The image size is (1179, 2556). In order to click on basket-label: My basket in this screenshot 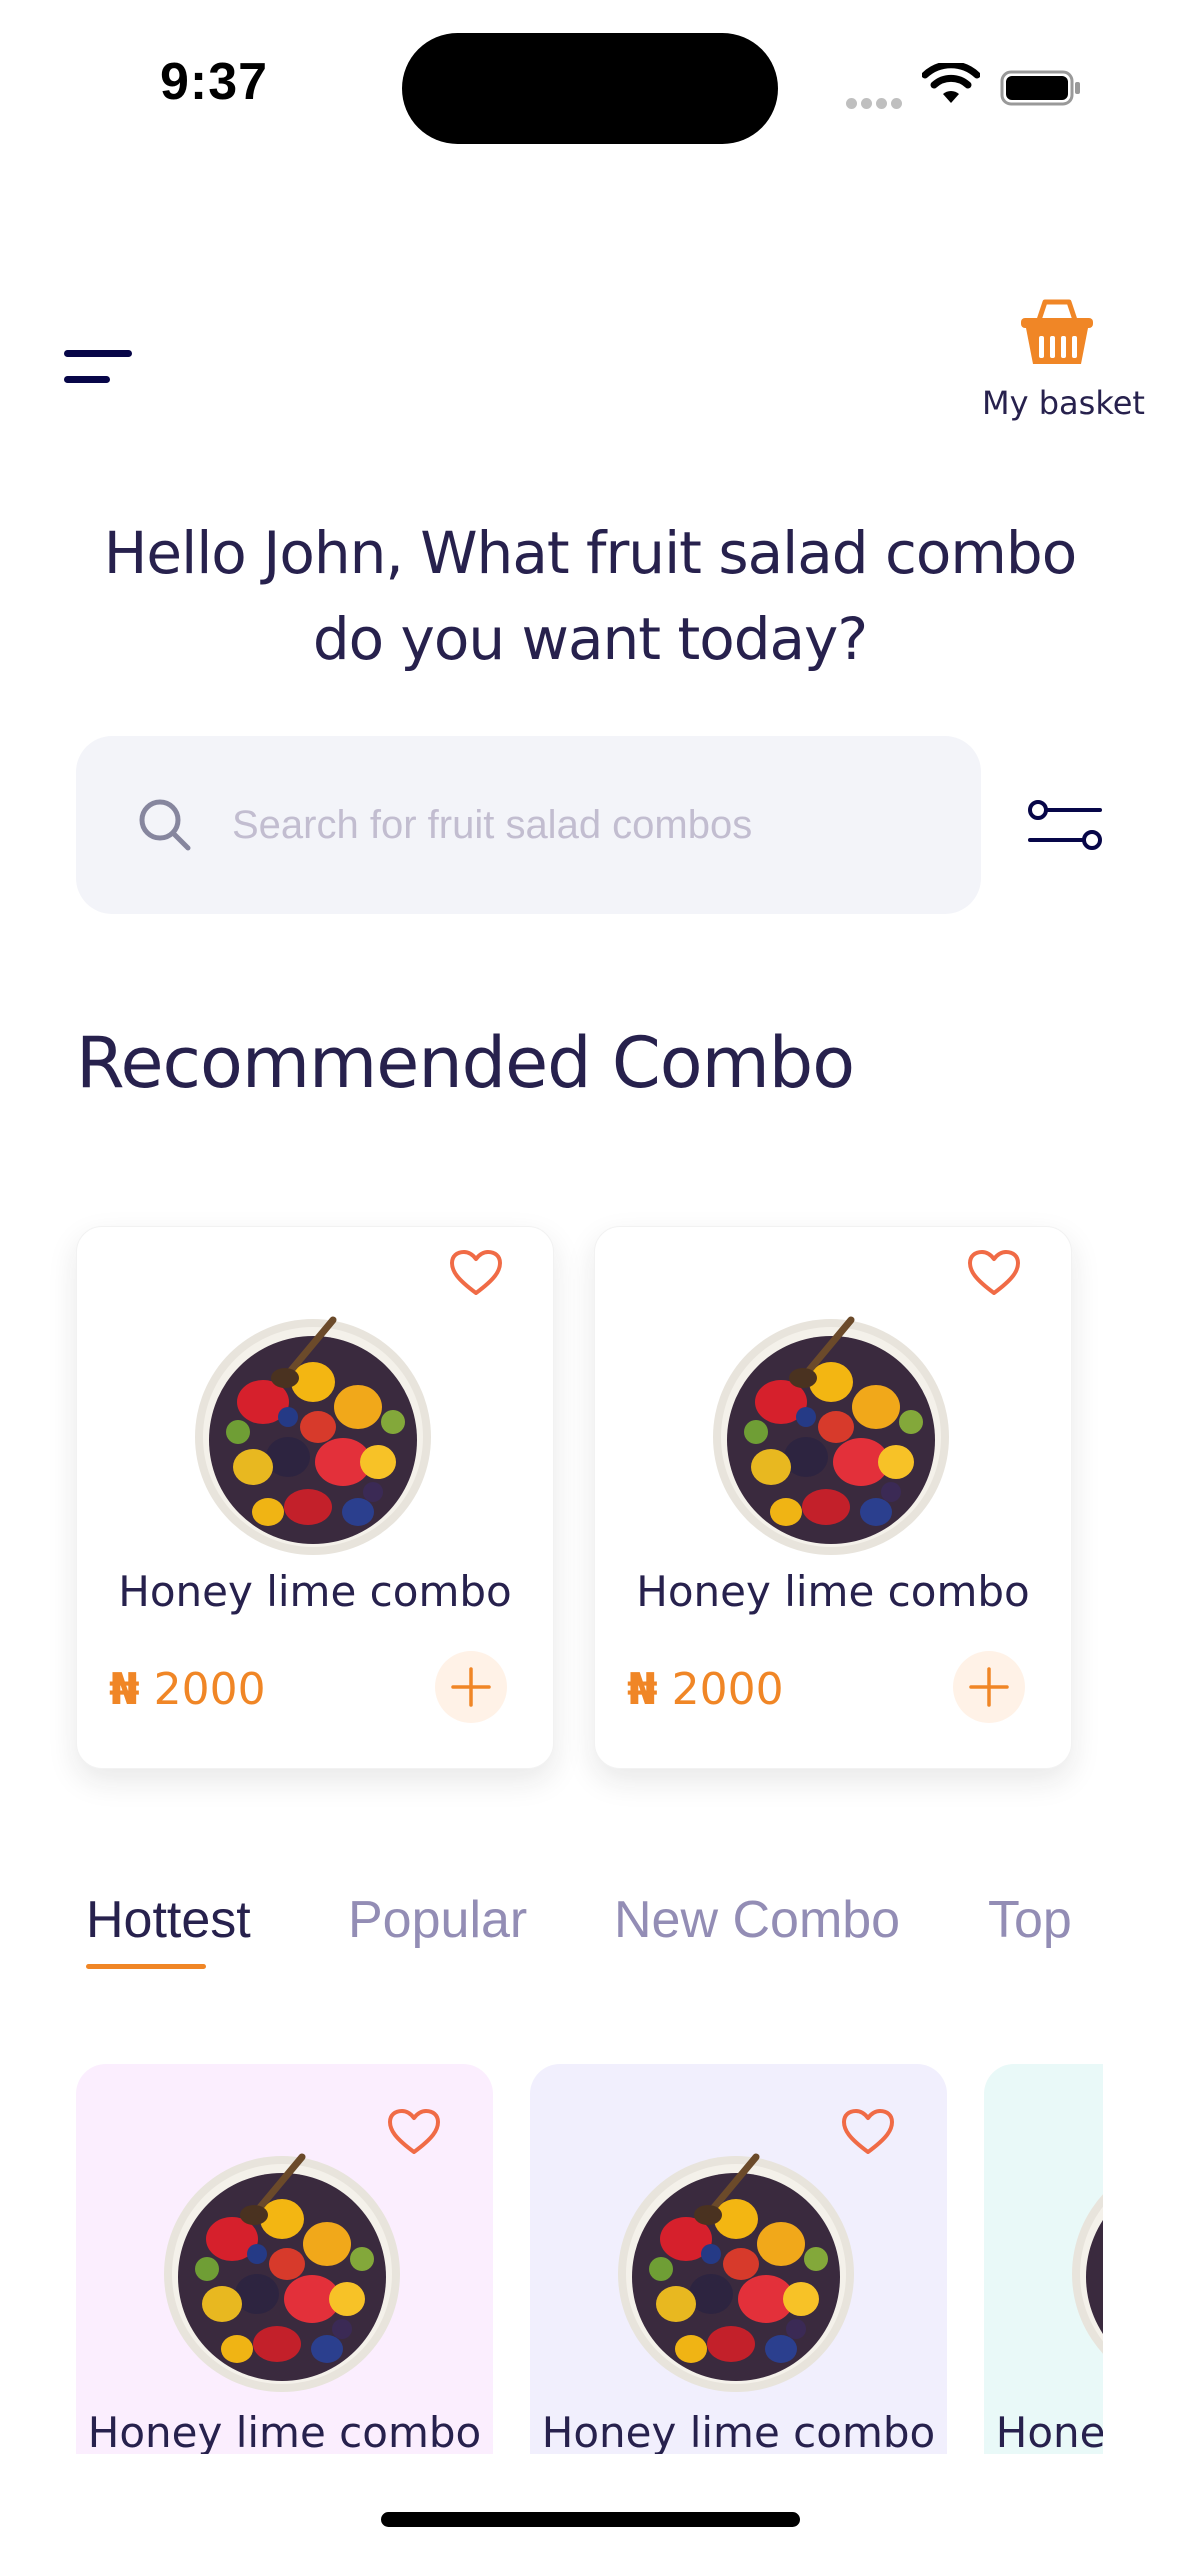, I will do `click(1063, 403)`.